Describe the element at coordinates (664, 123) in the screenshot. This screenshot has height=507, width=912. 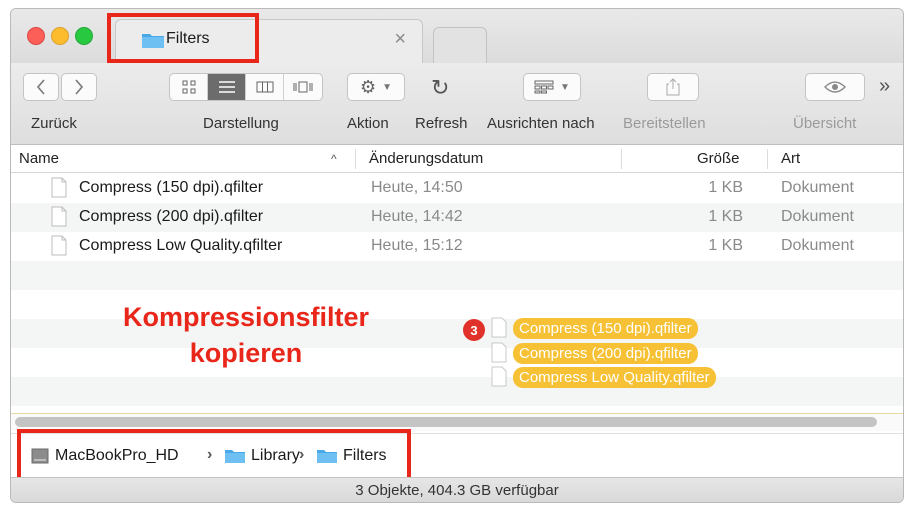
I see `share-label: Bereitstellen` at that location.